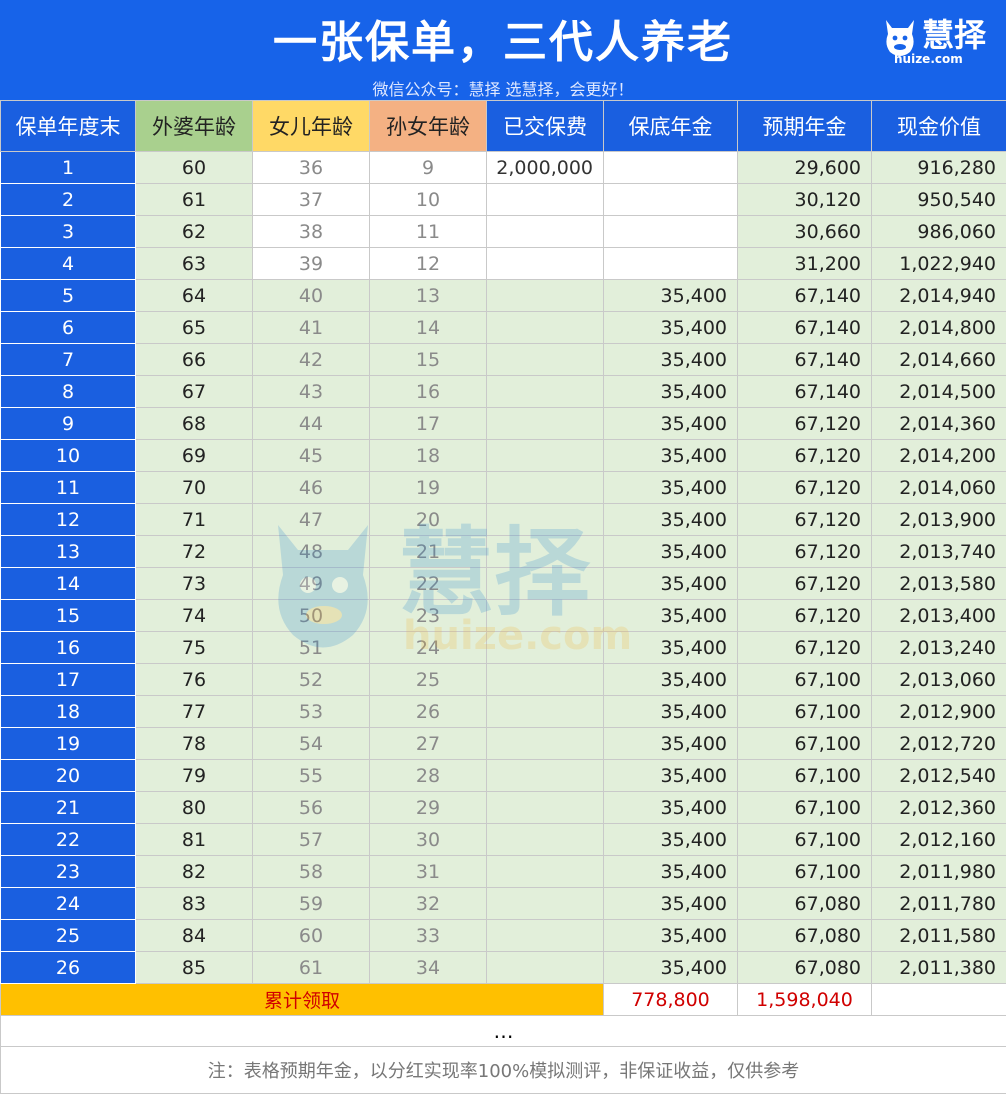 The height and width of the screenshot is (1098, 1006). I want to click on cell-policy-year: 10, so click(68, 455).